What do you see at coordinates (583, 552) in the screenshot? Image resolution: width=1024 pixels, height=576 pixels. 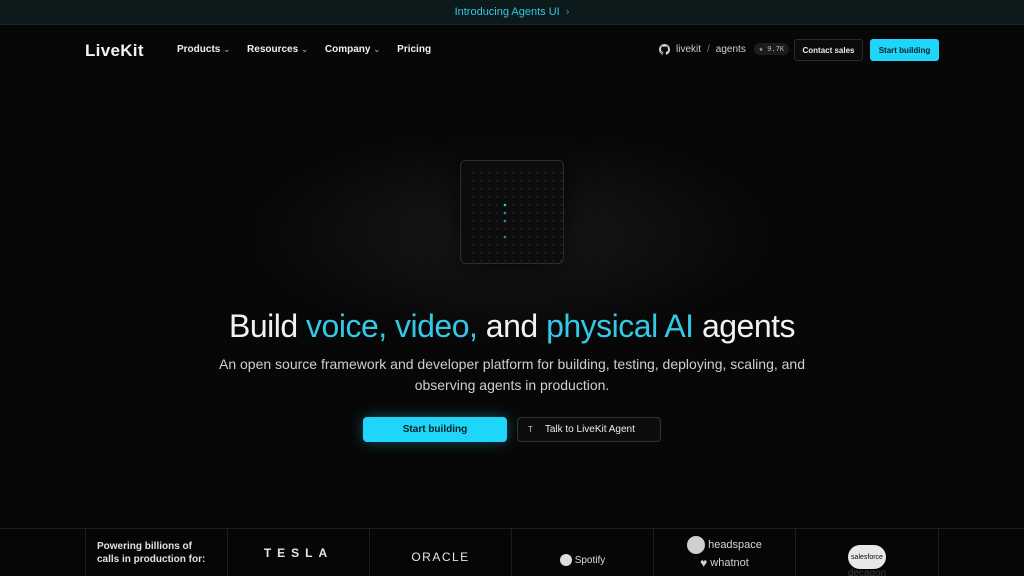 I see `spotify-logo-cell: Spotify` at bounding box center [583, 552].